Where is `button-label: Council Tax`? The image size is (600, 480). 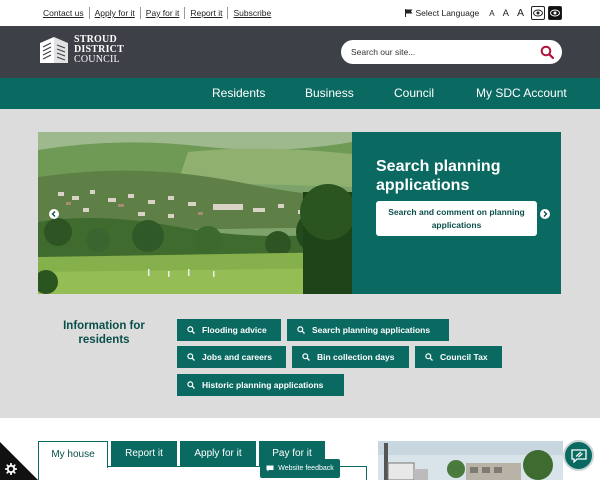
button-label: Council Tax is located at coordinates (464, 357).